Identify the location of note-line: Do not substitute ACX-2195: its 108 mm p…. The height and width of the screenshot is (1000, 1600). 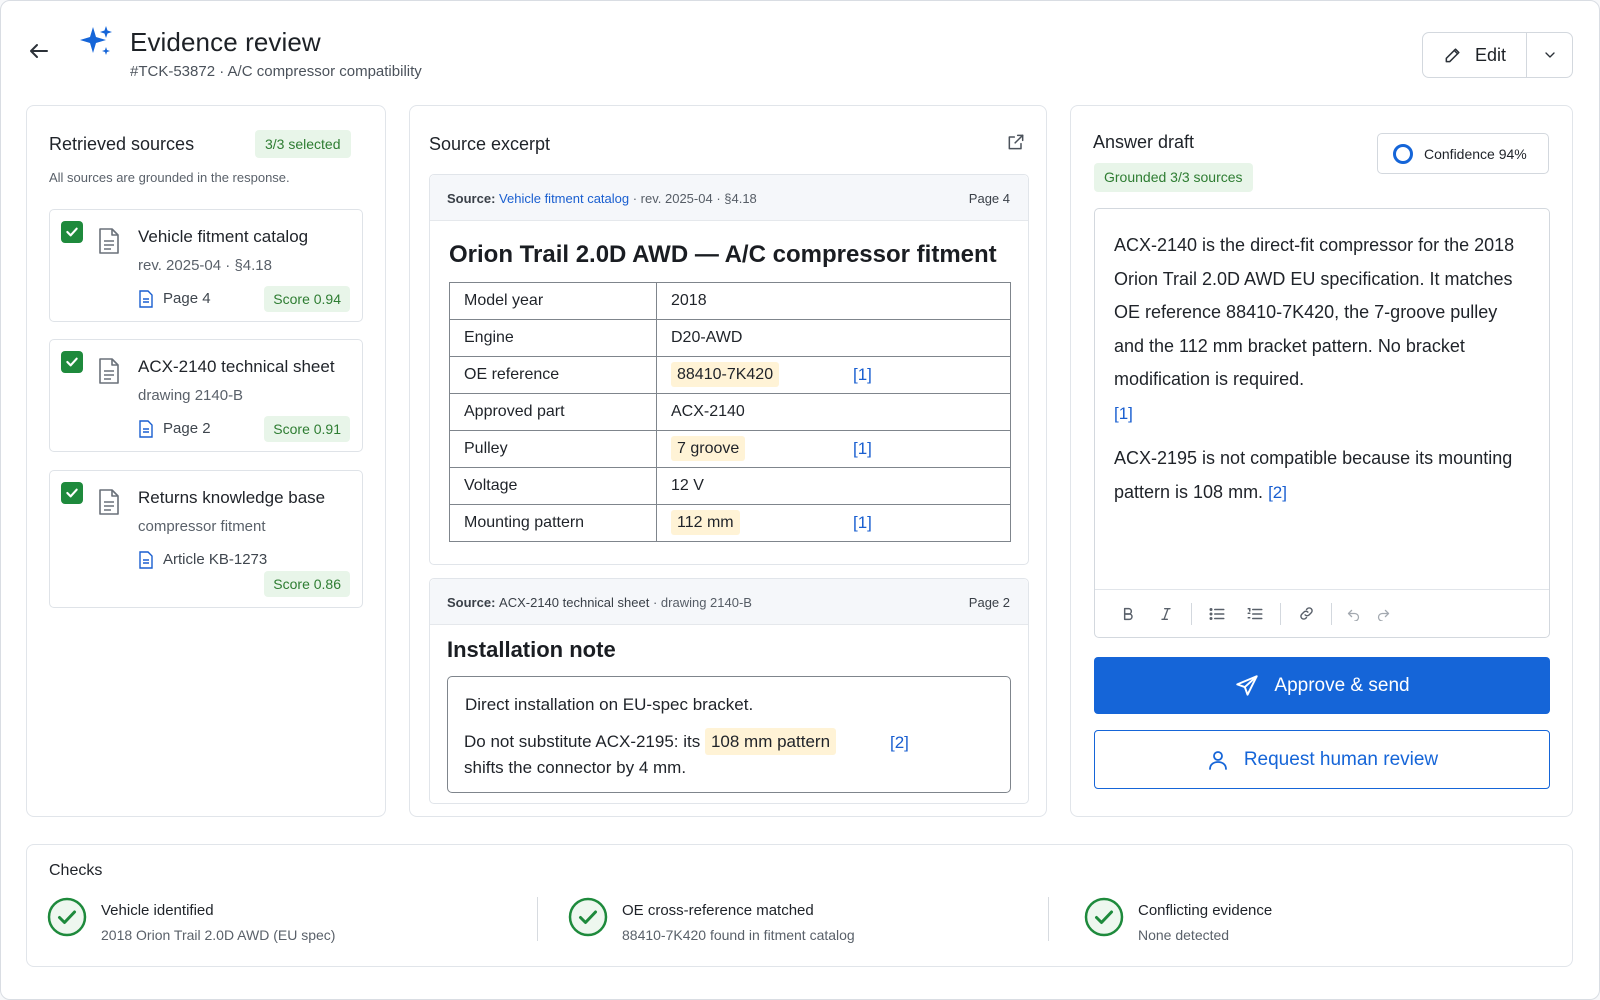
(650, 754).